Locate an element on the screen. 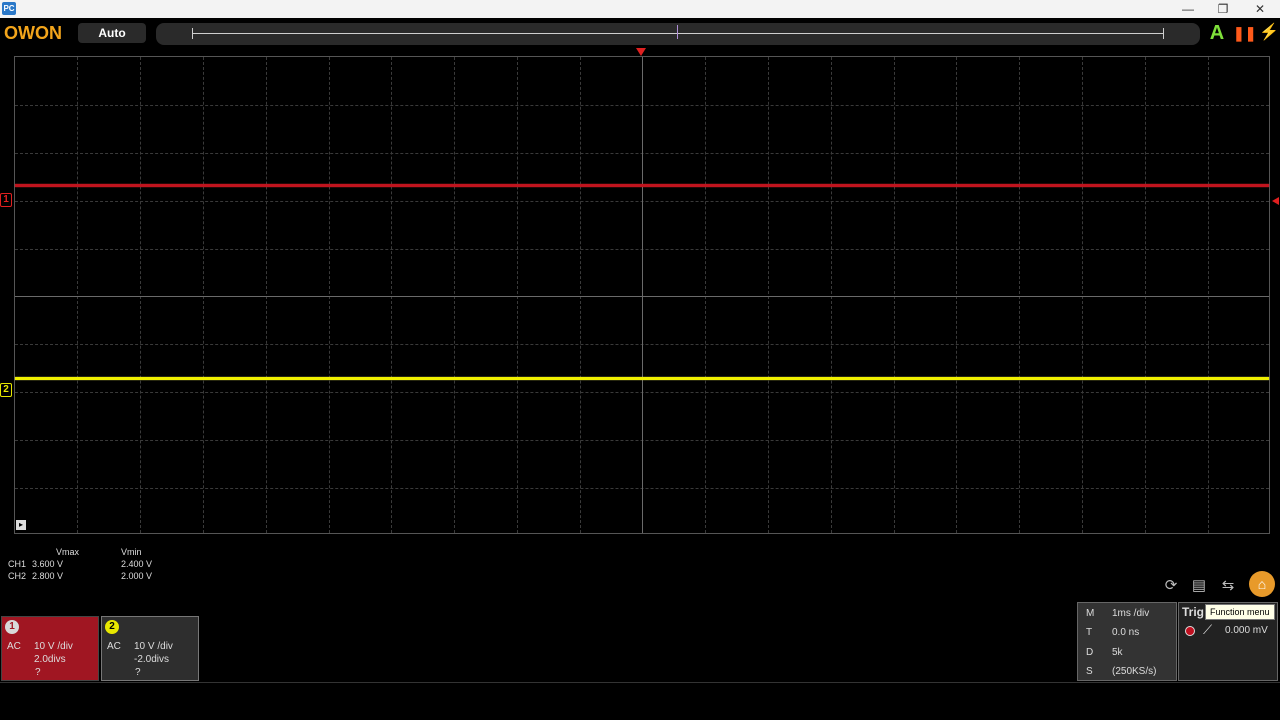 This screenshot has height=720, width=1280. ch1-settings-panel: 1 AC 10 V /div 2.0divs ? is located at coordinates (50, 648).